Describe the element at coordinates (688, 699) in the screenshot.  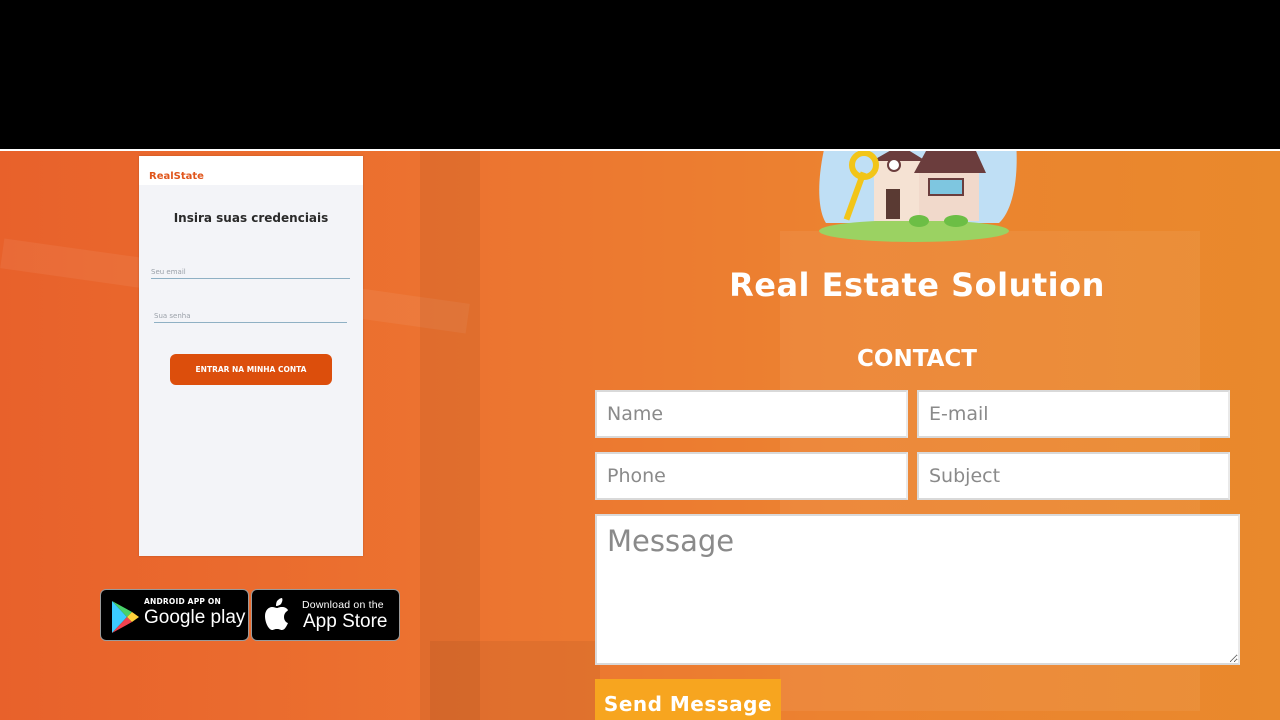
I see `send-message-button: Send Message` at that location.